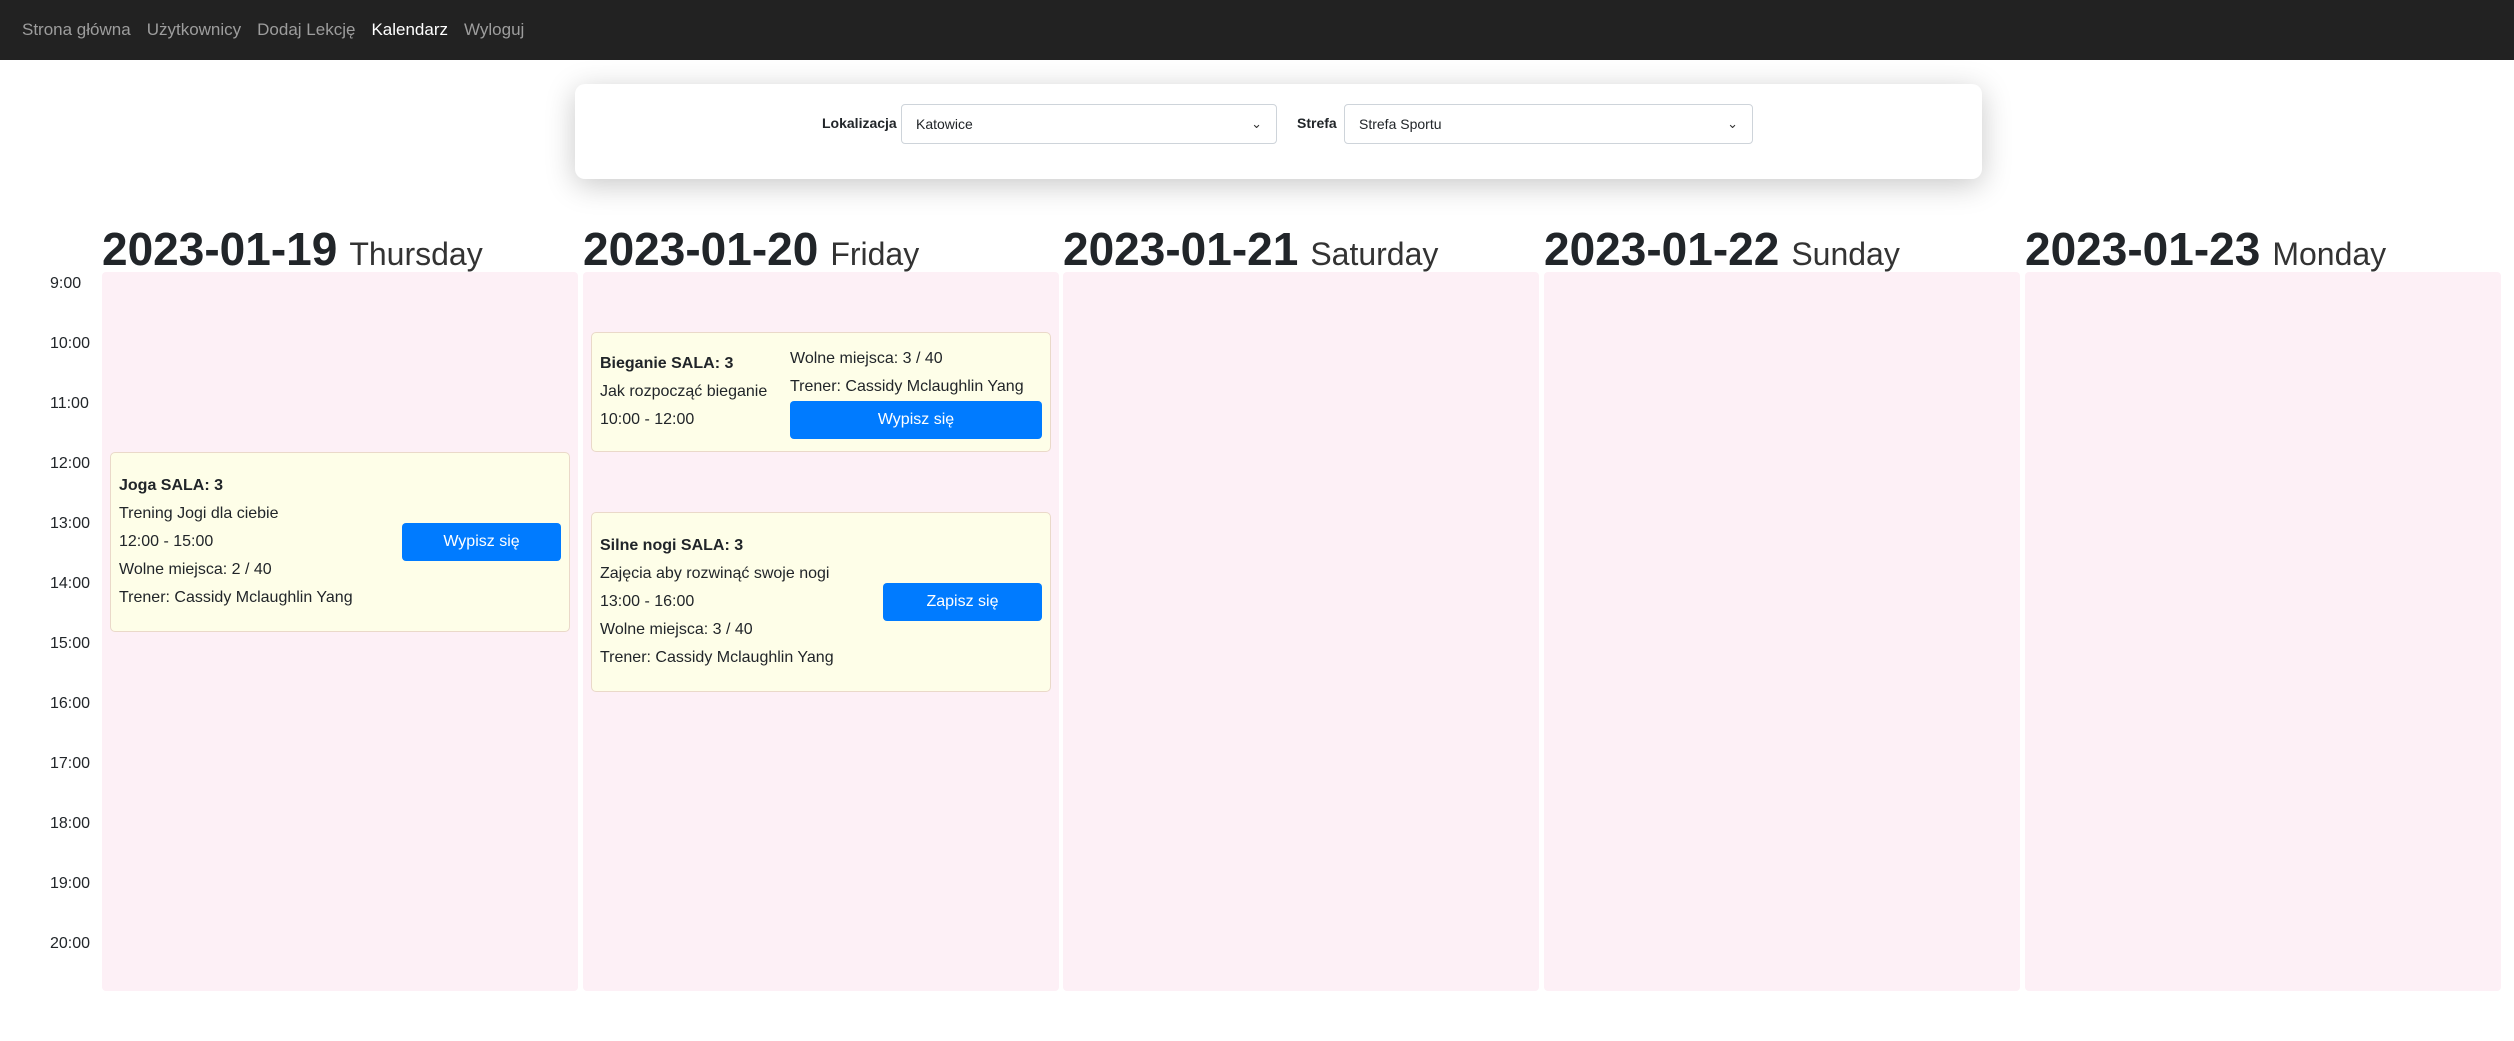 The image size is (2514, 1041). What do you see at coordinates (194, 30) in the screenshot?
I see `nav-users: Użytkownicy` at bounding box center [194, 30].